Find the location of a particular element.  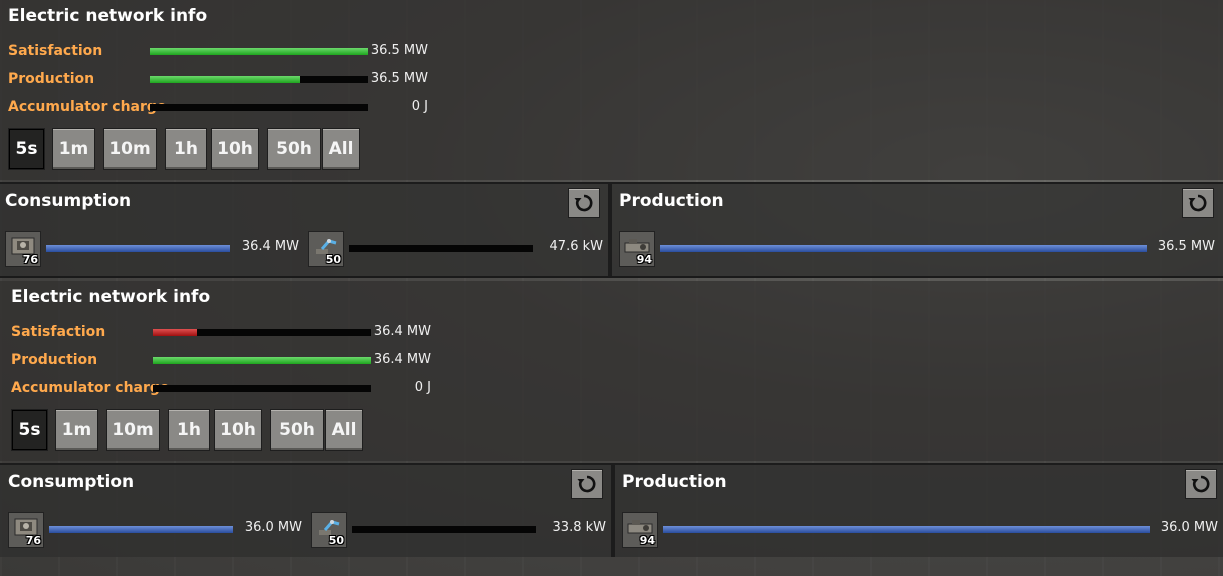

satisfaction-row: Satisfaction 36.4 MW is located at coordinates (226, 334).